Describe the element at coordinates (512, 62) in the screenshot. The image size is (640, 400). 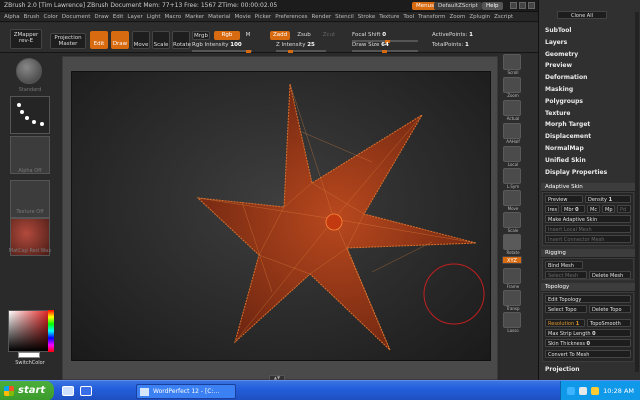
I see `scroll-tool-icon` at that location.